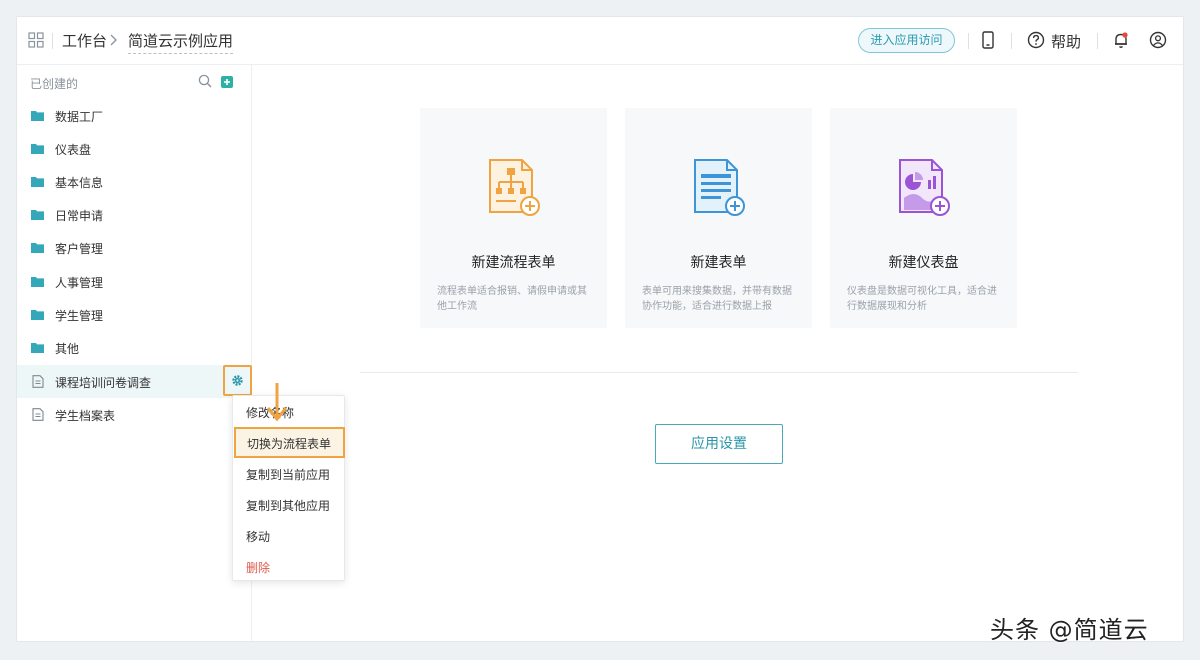 The width and height of the screenshot is (1200, 660). What do you see at coordinates (924, 187) in the screenshot?
I see `dashboard-icon` at bounding box center [924, 187].